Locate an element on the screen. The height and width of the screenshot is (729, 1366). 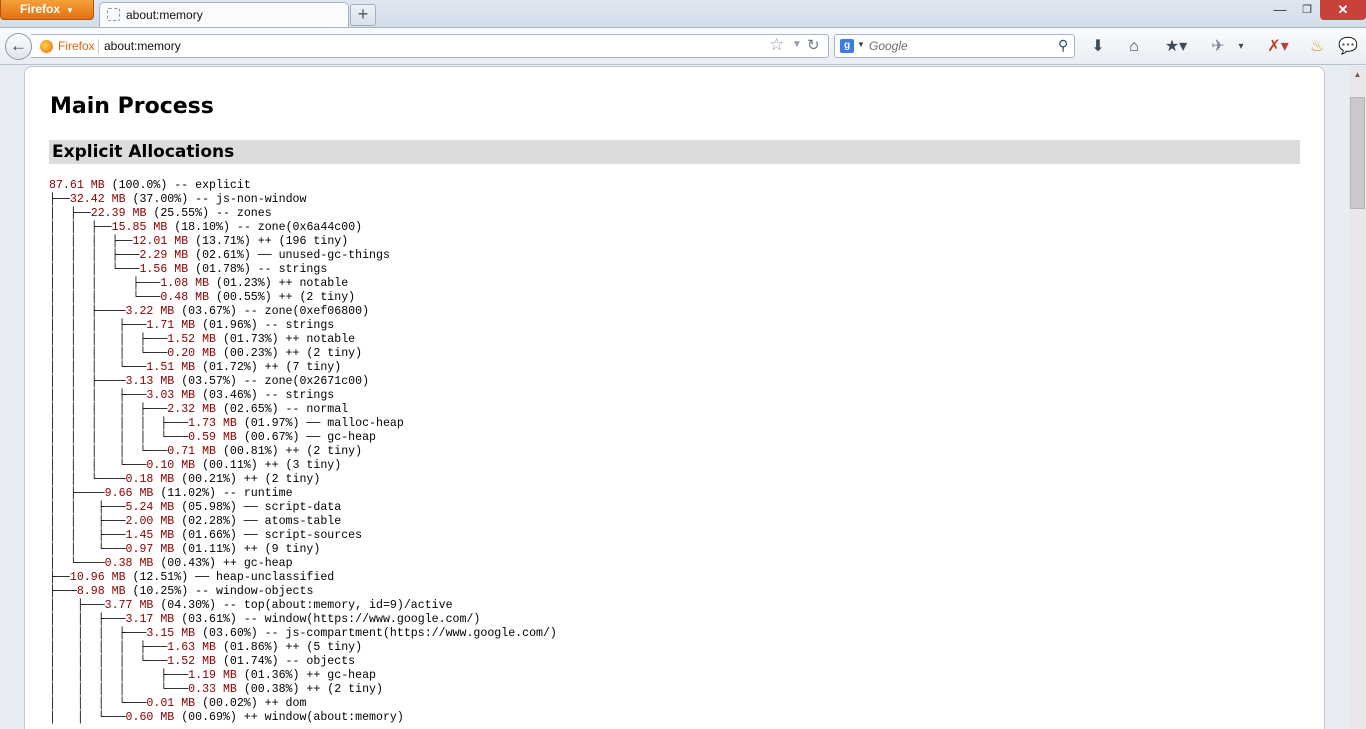
vertical-scrollbar: ▲ is located at coordinates (1357, 397).